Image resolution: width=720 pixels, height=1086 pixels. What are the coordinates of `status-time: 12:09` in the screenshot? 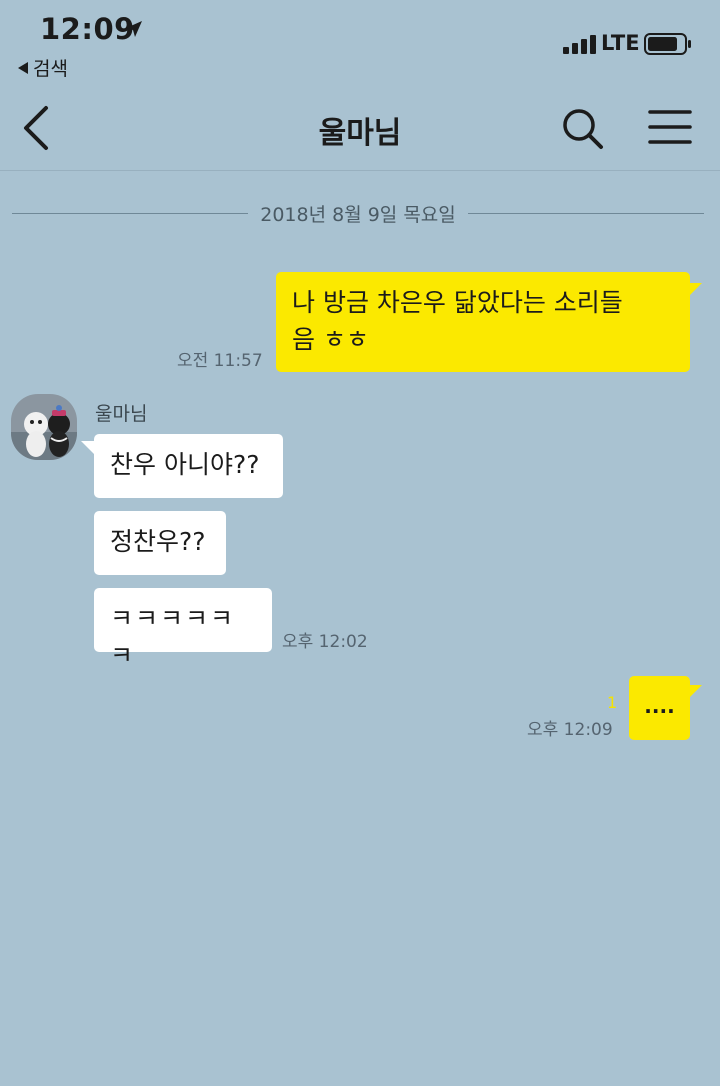 It's located at (87, 29).